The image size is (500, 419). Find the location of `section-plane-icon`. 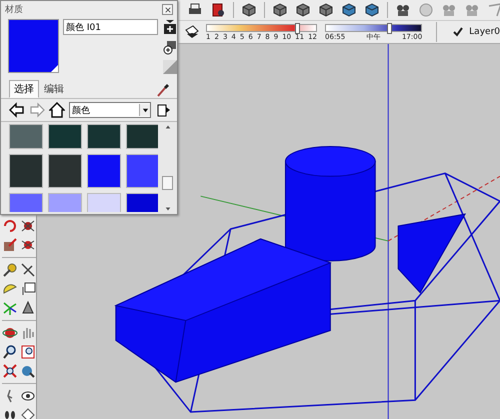

section-plane-icon is located at coordinates (28, 413).